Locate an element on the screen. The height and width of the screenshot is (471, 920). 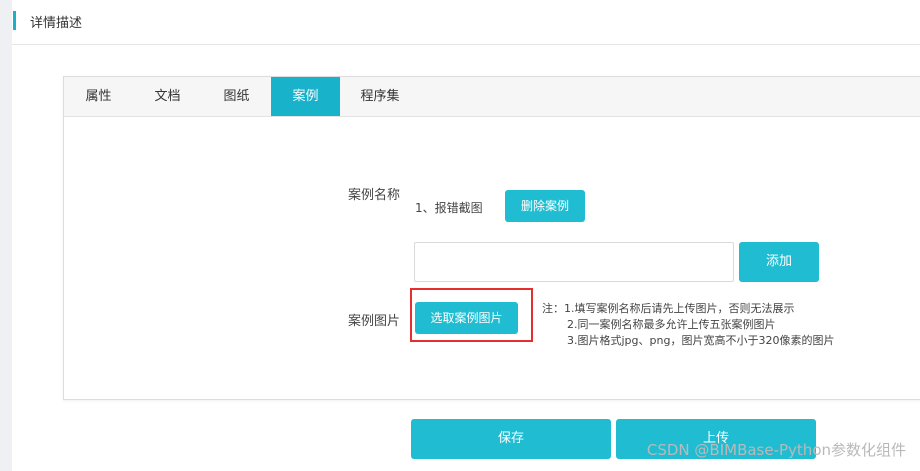
tab-drawings: 图纸 is located at coordinates (236, 96).